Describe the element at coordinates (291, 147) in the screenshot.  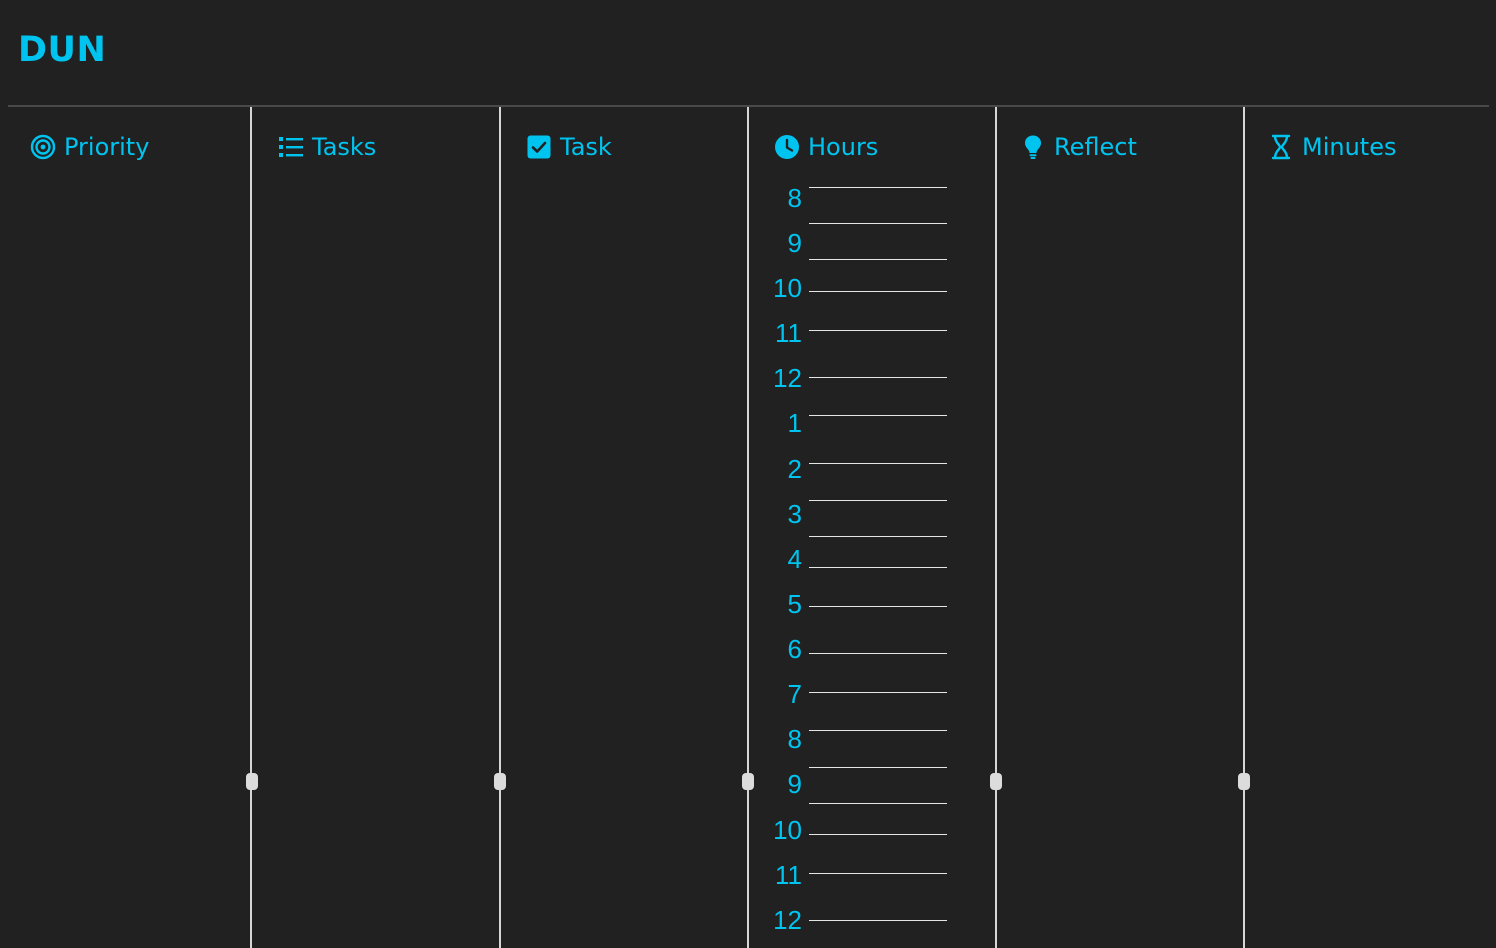
I see `list-icon` at that location.